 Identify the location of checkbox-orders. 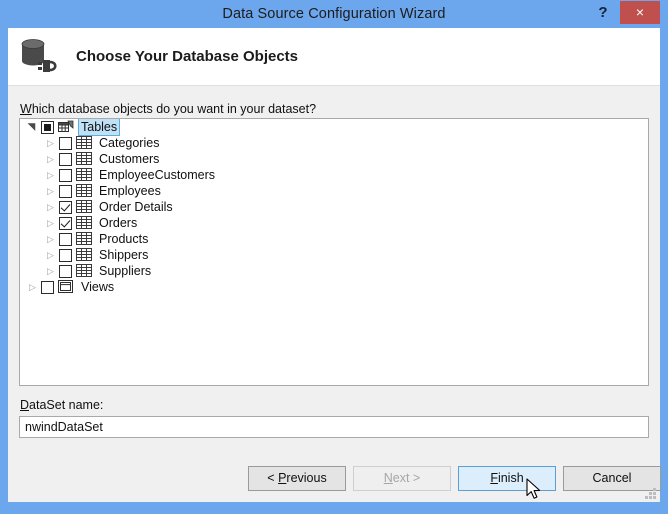
(65, 223).